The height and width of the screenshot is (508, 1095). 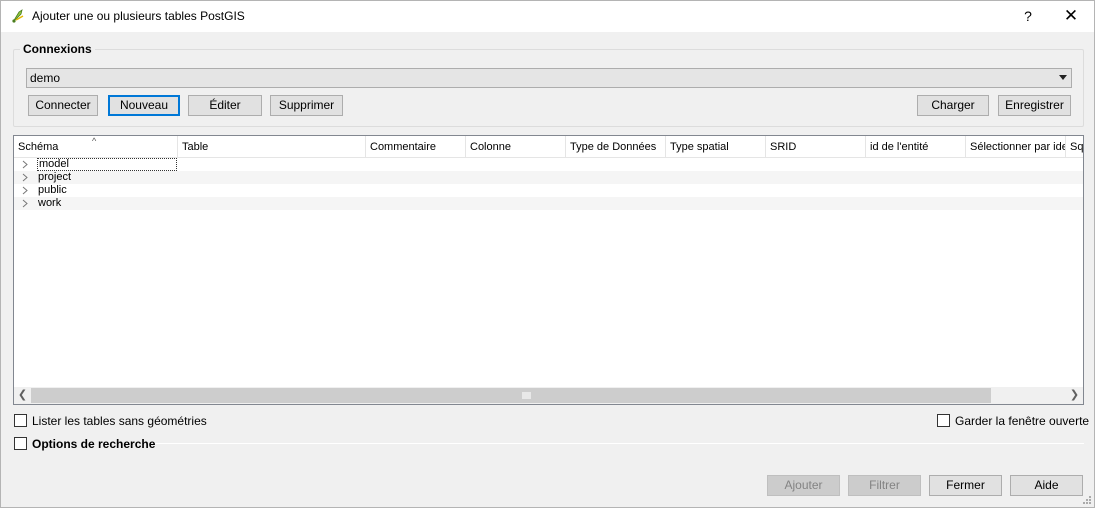 What do you see at coordinates (616, 147) in the screenshot?
I see `column-header-data-type: Type de Données` at bounding box center [616, 147].